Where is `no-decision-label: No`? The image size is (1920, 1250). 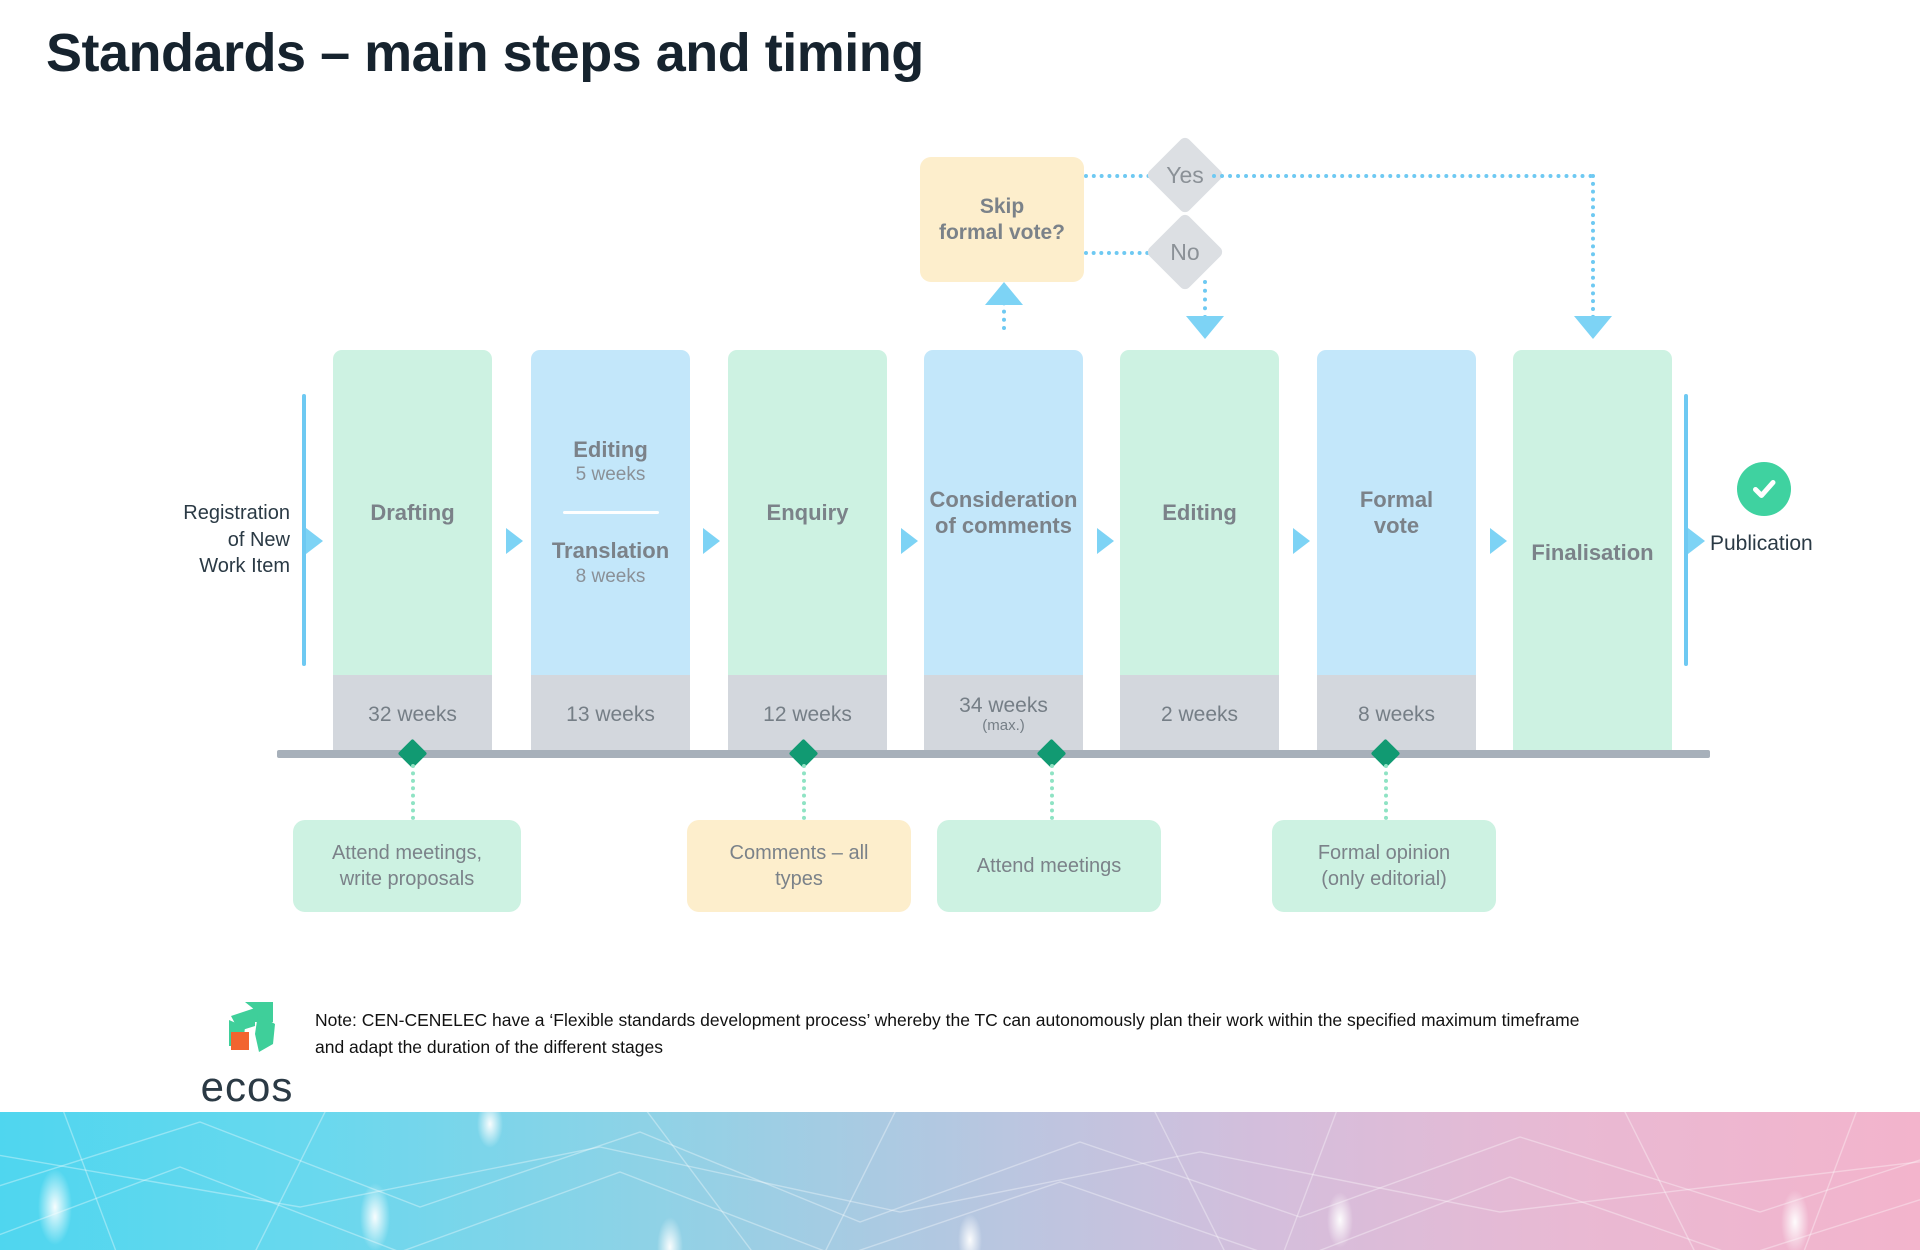 no-decision-label: No is located at coordinates (1185, 251).